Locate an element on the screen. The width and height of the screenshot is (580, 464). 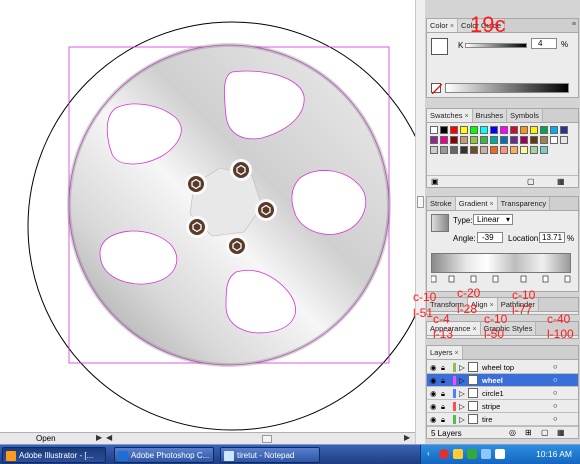
trash-icon: ▦ is located at coordinates (561, 181).